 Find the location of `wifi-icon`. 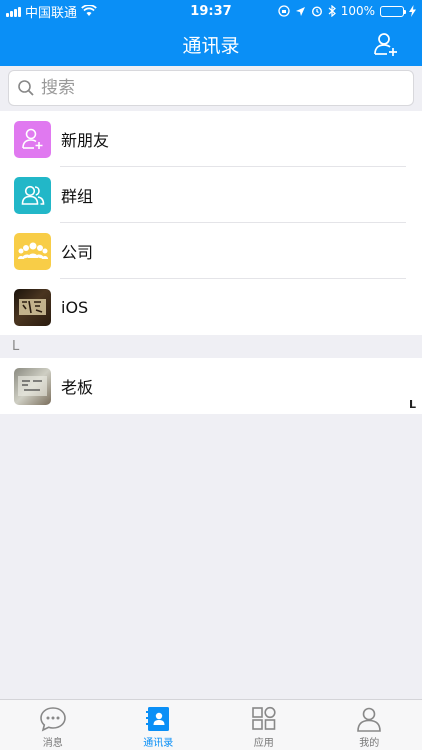

wifi-icon is located at coordinates (89, 10).